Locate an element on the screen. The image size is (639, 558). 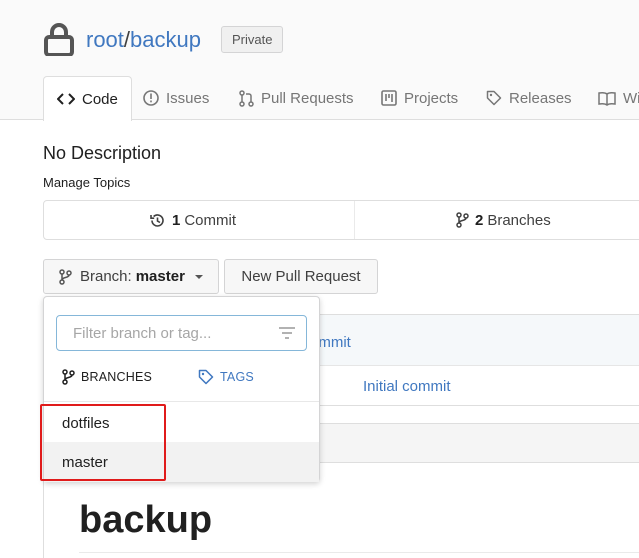
lock-icon is located at coordinates (59, 39).